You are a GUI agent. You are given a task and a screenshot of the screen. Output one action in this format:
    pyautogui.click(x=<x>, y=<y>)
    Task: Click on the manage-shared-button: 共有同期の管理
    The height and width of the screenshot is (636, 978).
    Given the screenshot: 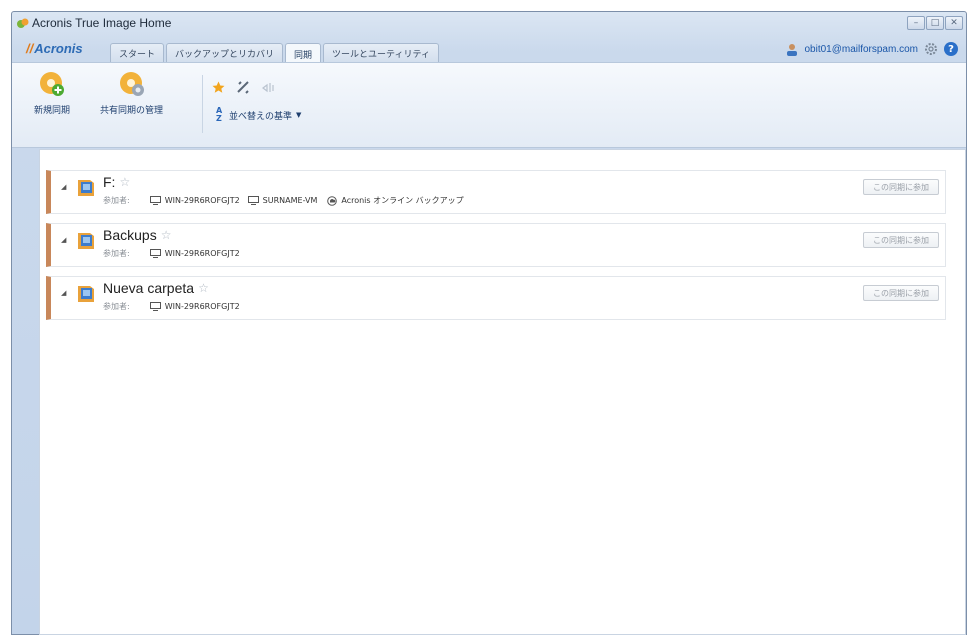 What is the action you would take?
    pyautogui.click(x=131, y=92)
    